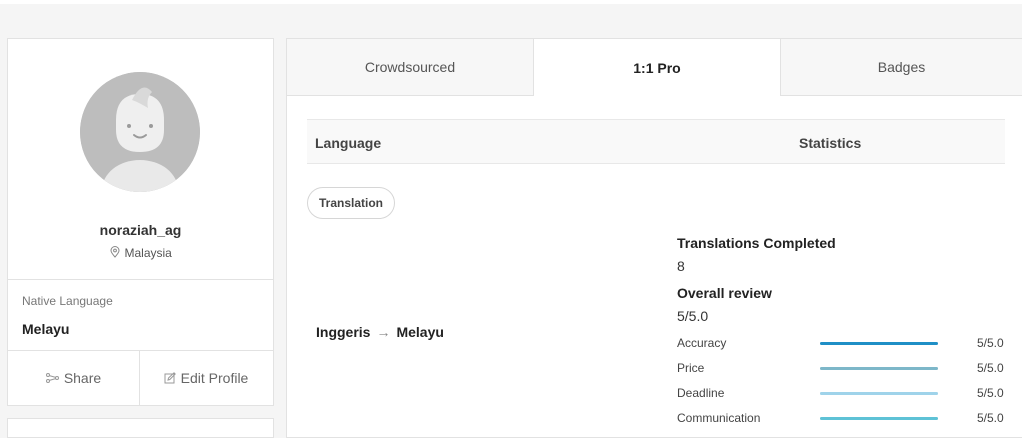  I want to click on rating-row-communication: Communication 5/5.0, so click(842, 419).